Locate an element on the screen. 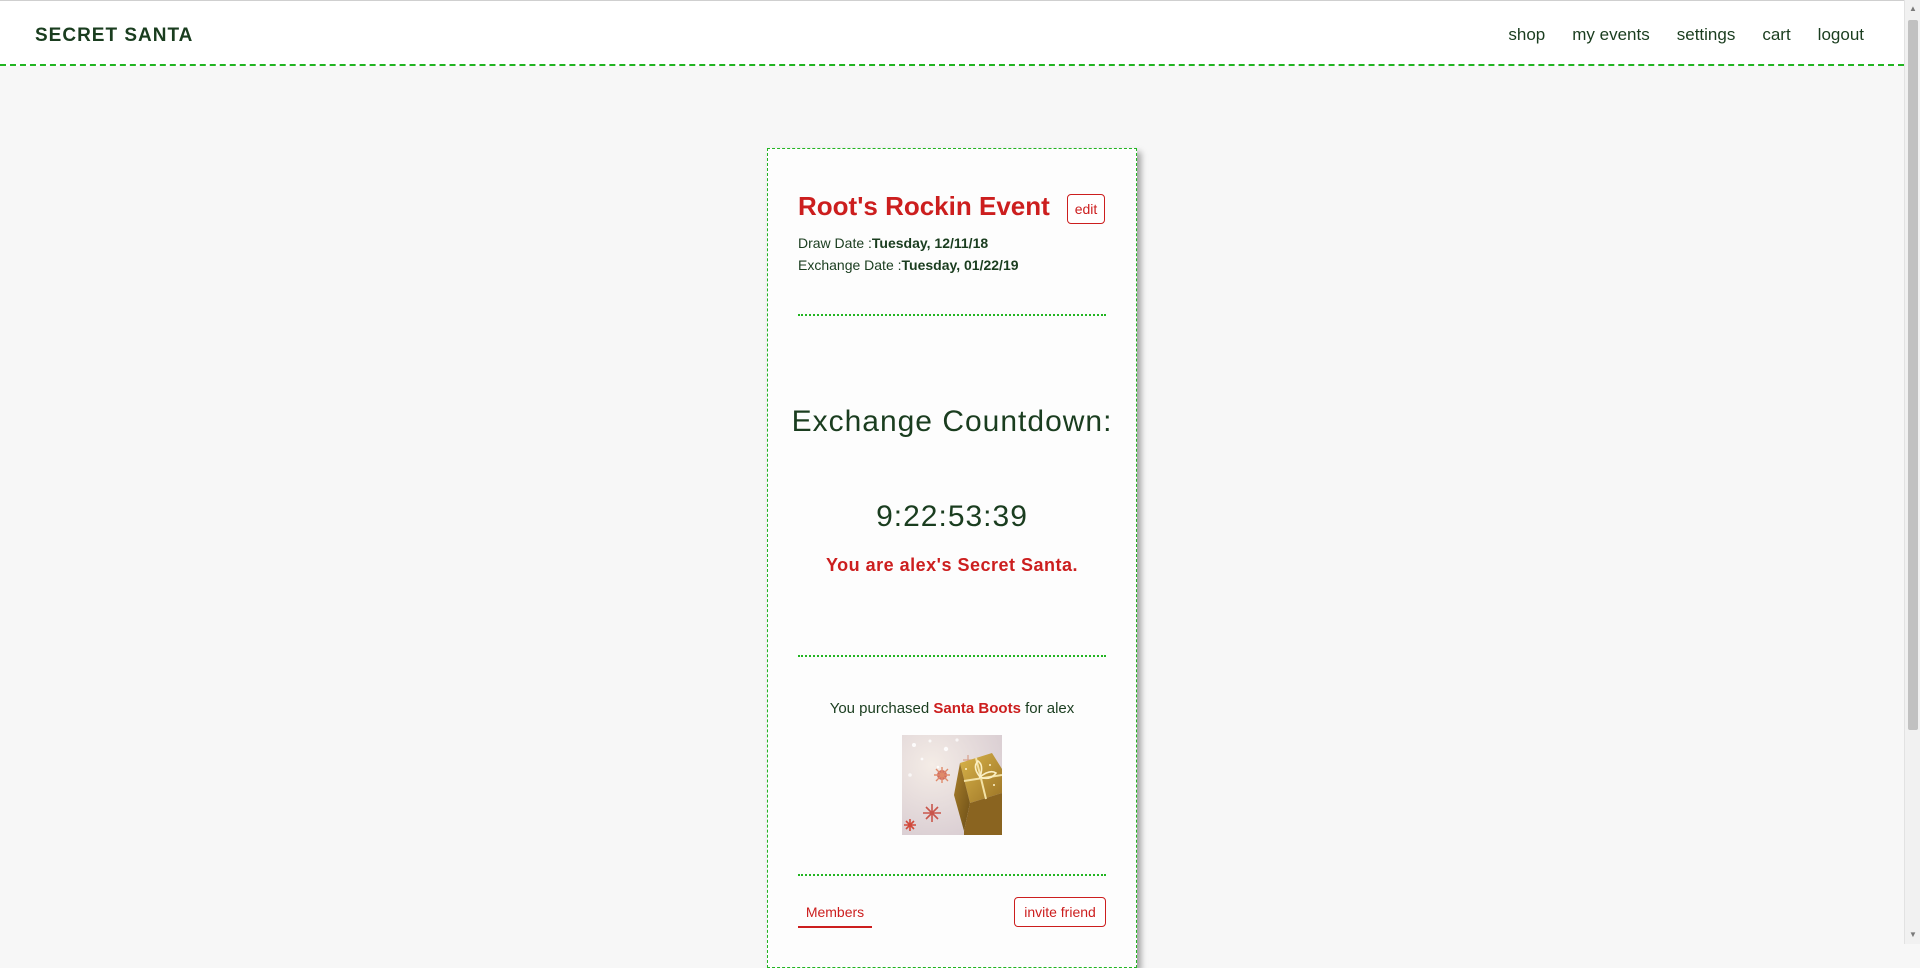  purchase-summary: You purchased Santa Boots for alex is located at coordinates (952, 708).